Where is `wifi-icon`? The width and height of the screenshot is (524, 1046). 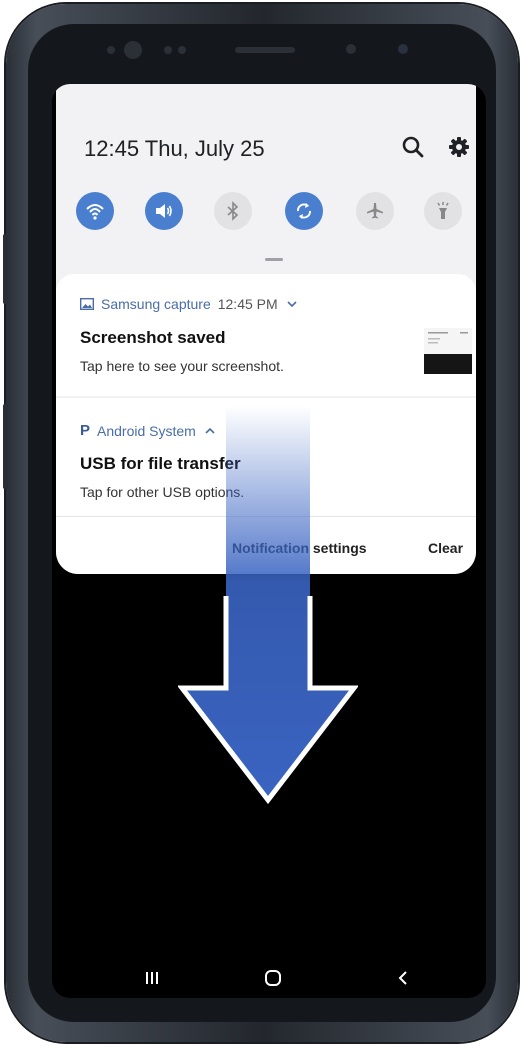 wifi-icon is located at coordinates (95, 212).